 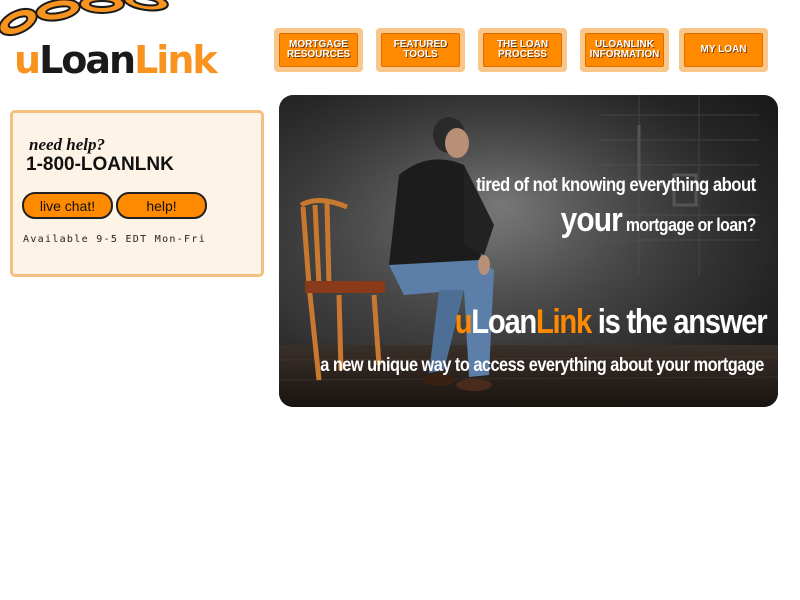 I want to click on help-hours: Available 9-5 EDT Mon-Fri, so click(x=115, y=239).